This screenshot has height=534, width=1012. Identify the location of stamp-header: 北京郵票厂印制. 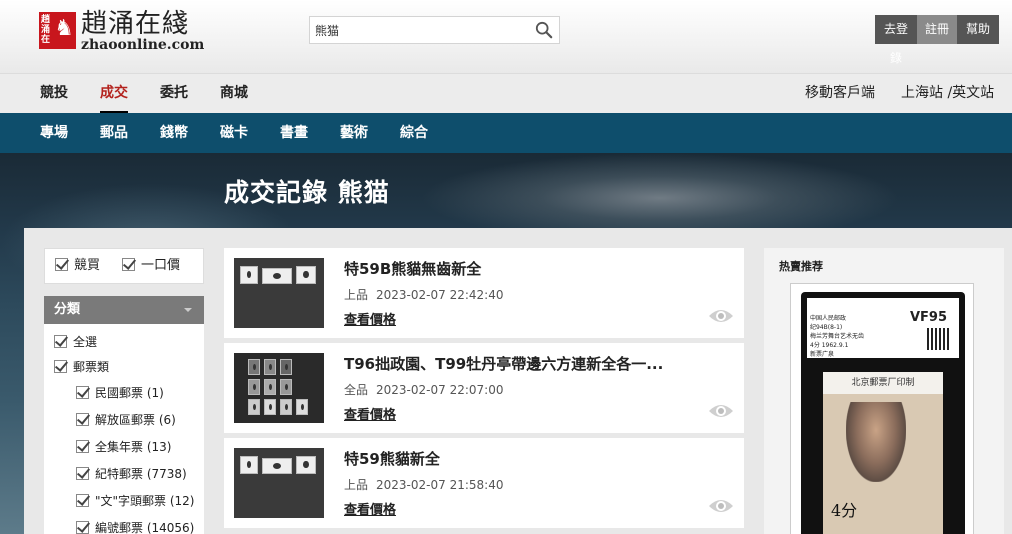
(883, 383).